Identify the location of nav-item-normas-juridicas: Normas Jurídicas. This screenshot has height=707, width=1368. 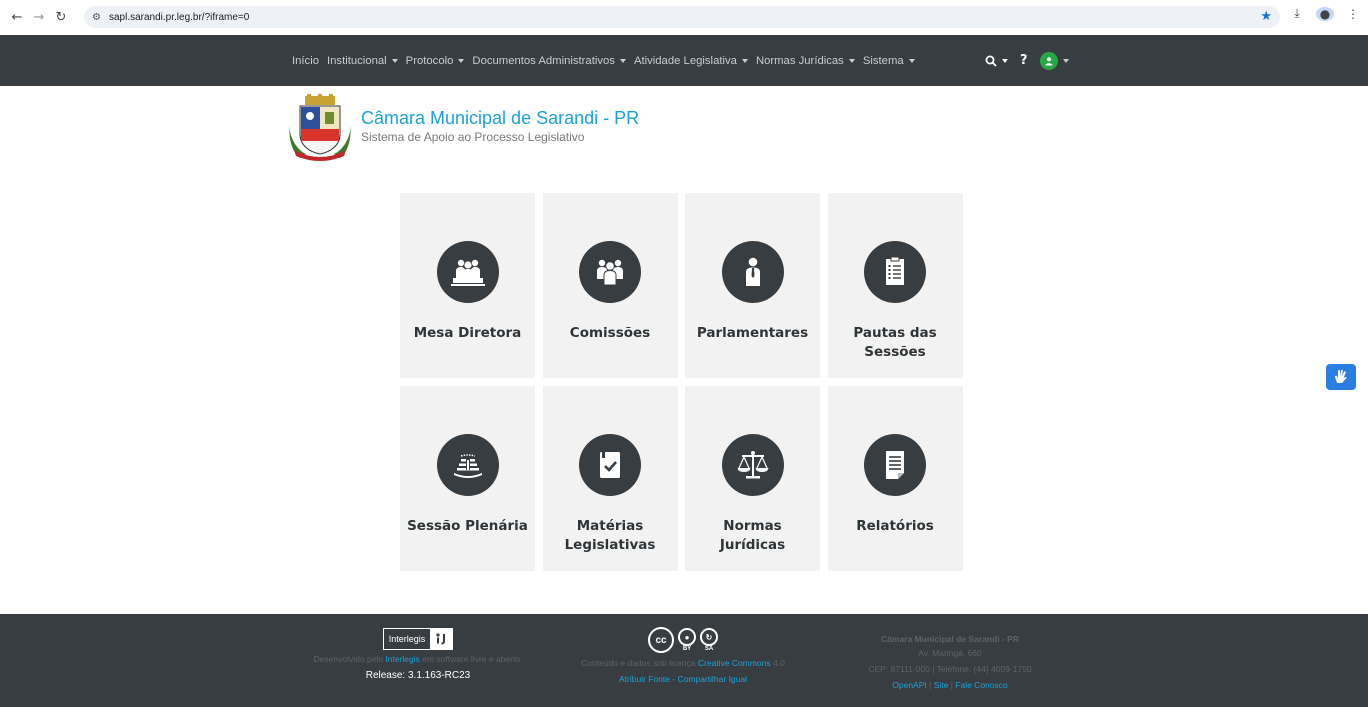
(805, 61).